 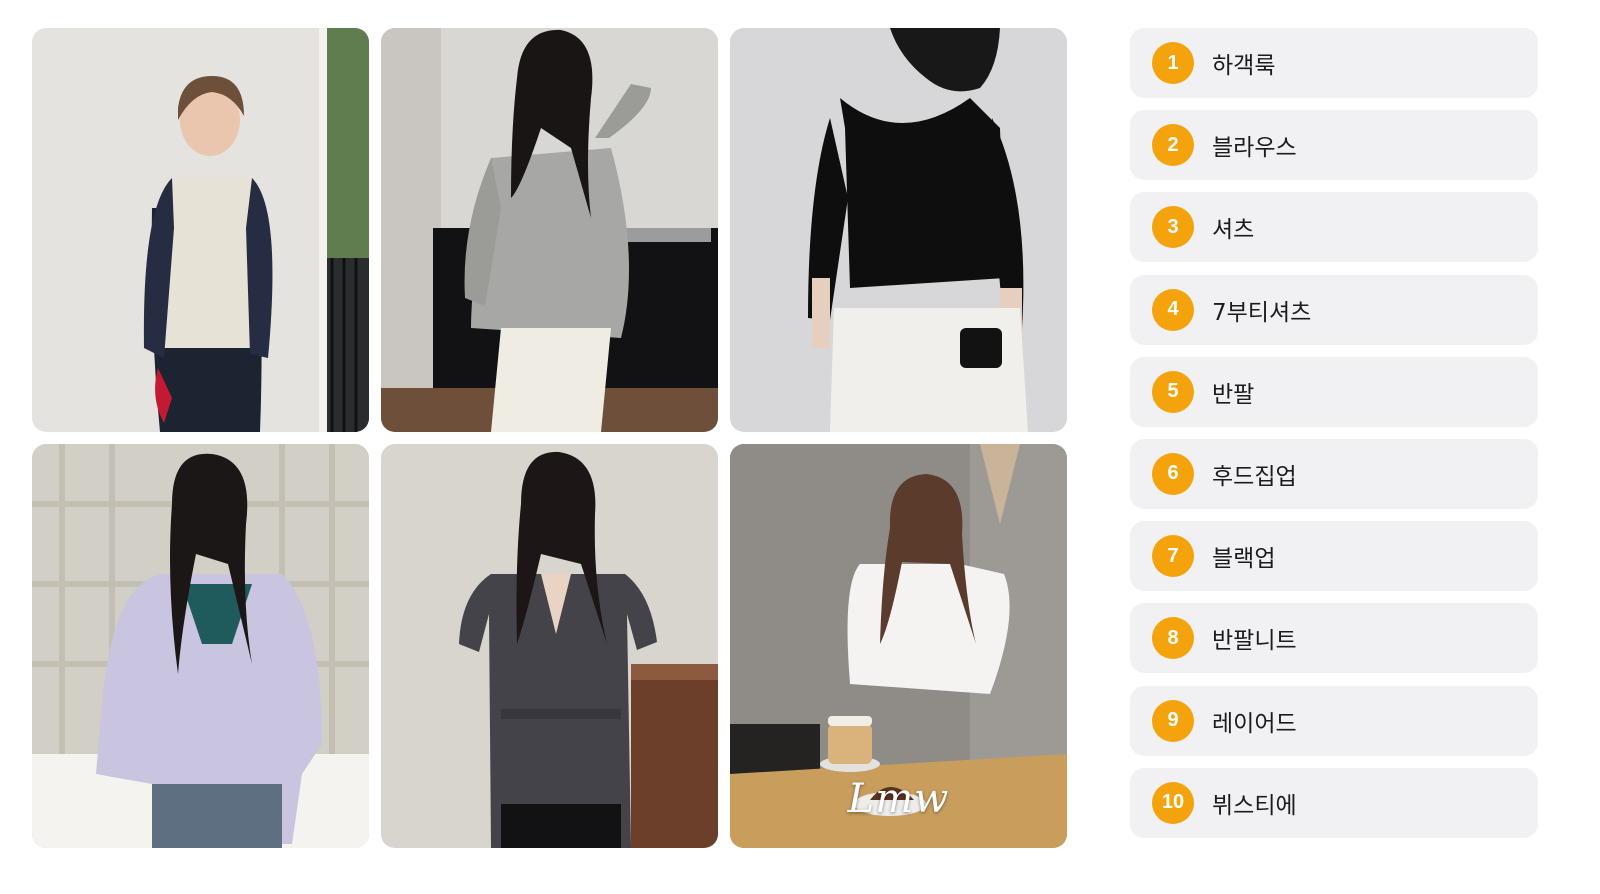 What do you see at coordinates (1334, 309) in the screenshot?
I see `ranking-item-4: 4 7부티셔츠` at bounding box center [1334, 309].